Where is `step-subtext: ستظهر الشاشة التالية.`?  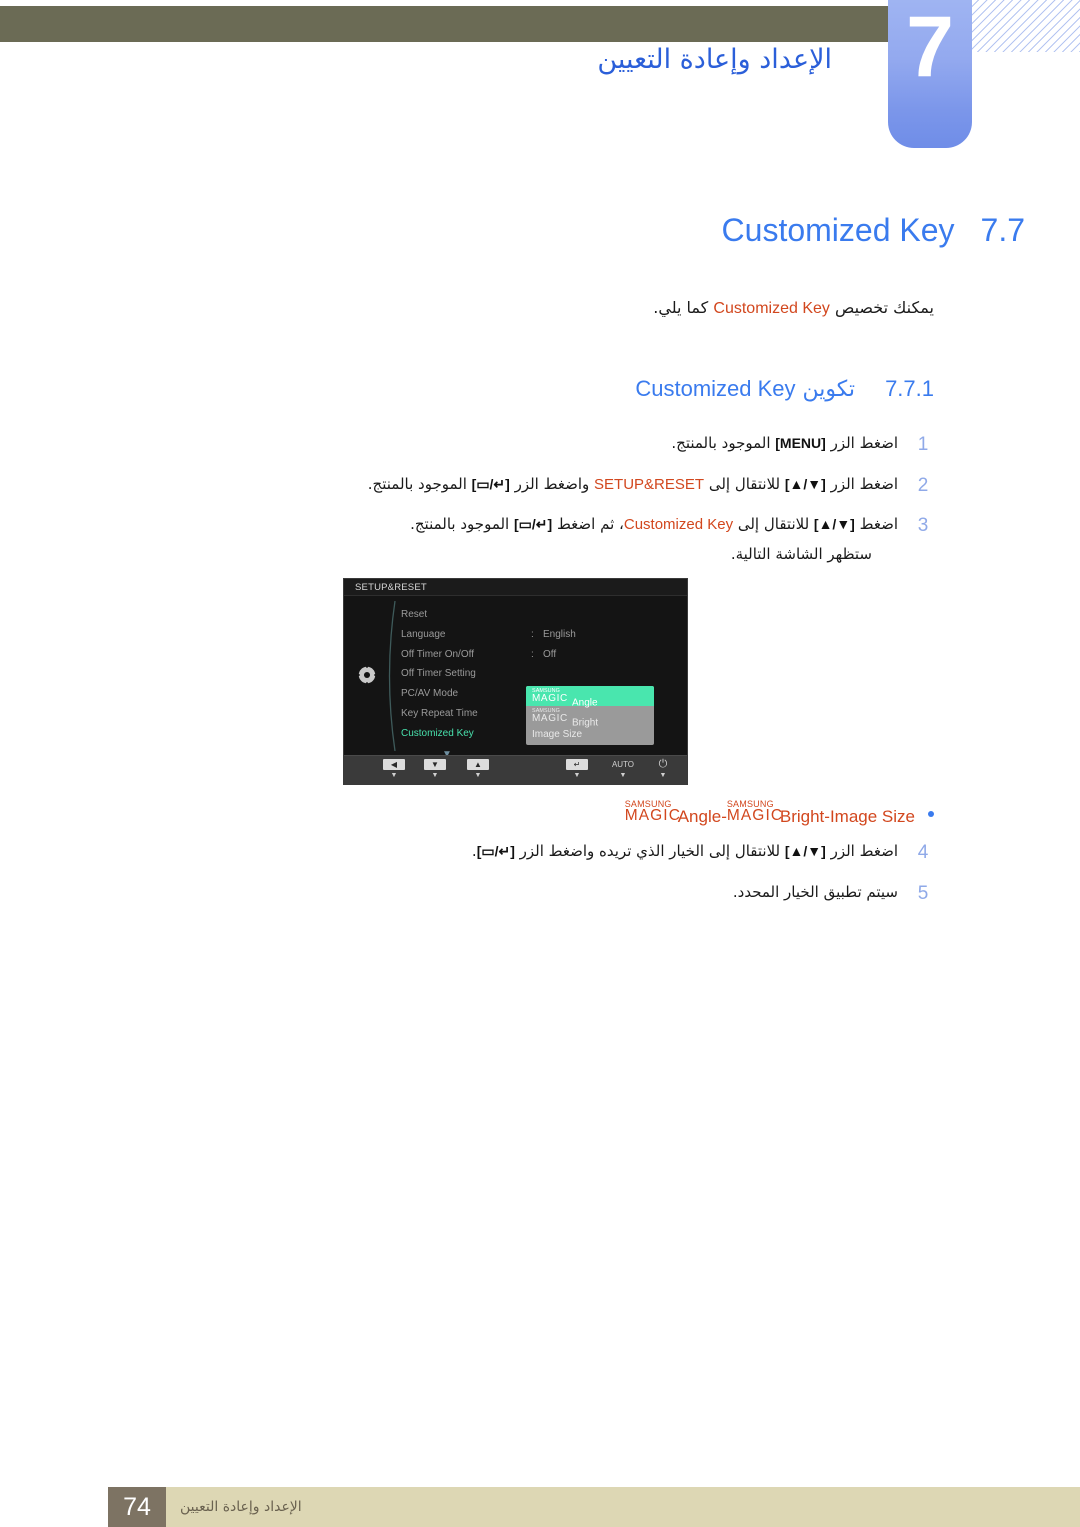 step-subtext: ستظهر الشاشة التالية. is located at coordinates (801, 553).